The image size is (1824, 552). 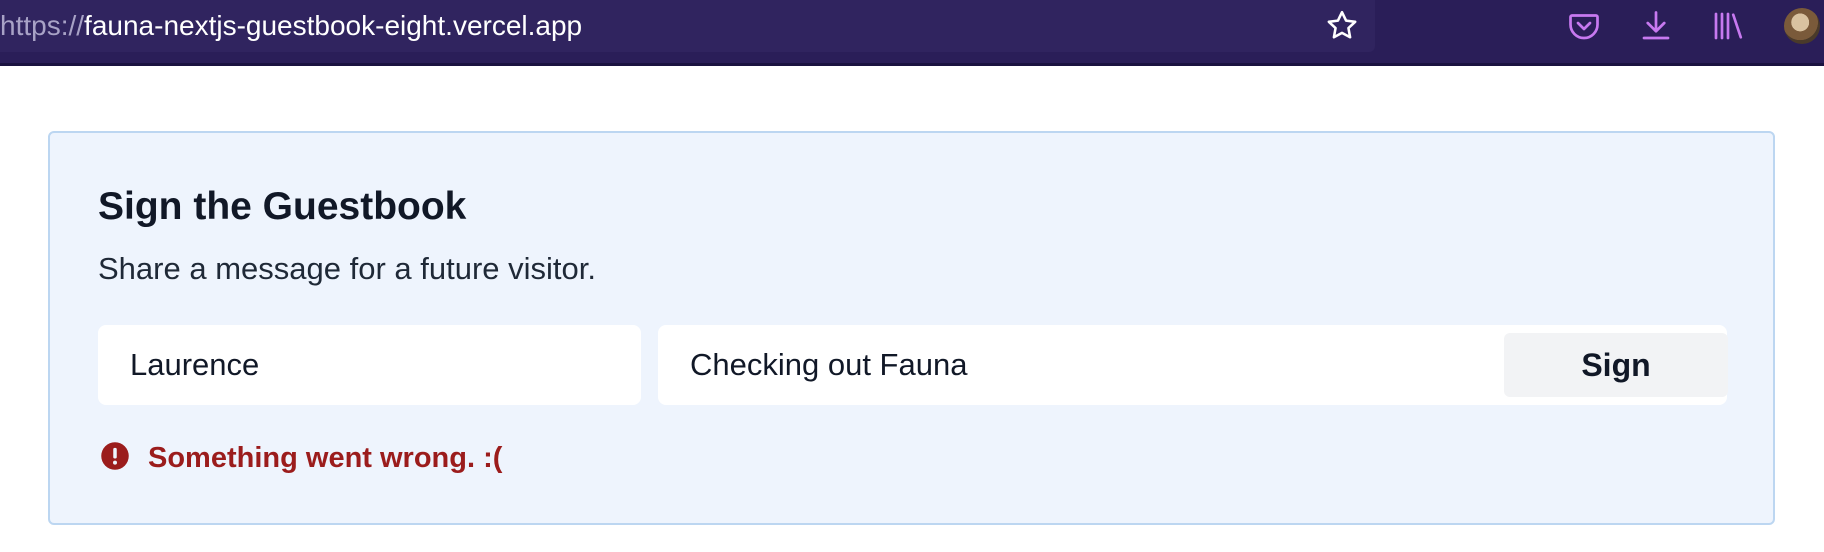 What do you see at coordinates (325, 458) in the screenshot?
I see `error-text: Something went wrong. :(` at bounding box center [325, 458].